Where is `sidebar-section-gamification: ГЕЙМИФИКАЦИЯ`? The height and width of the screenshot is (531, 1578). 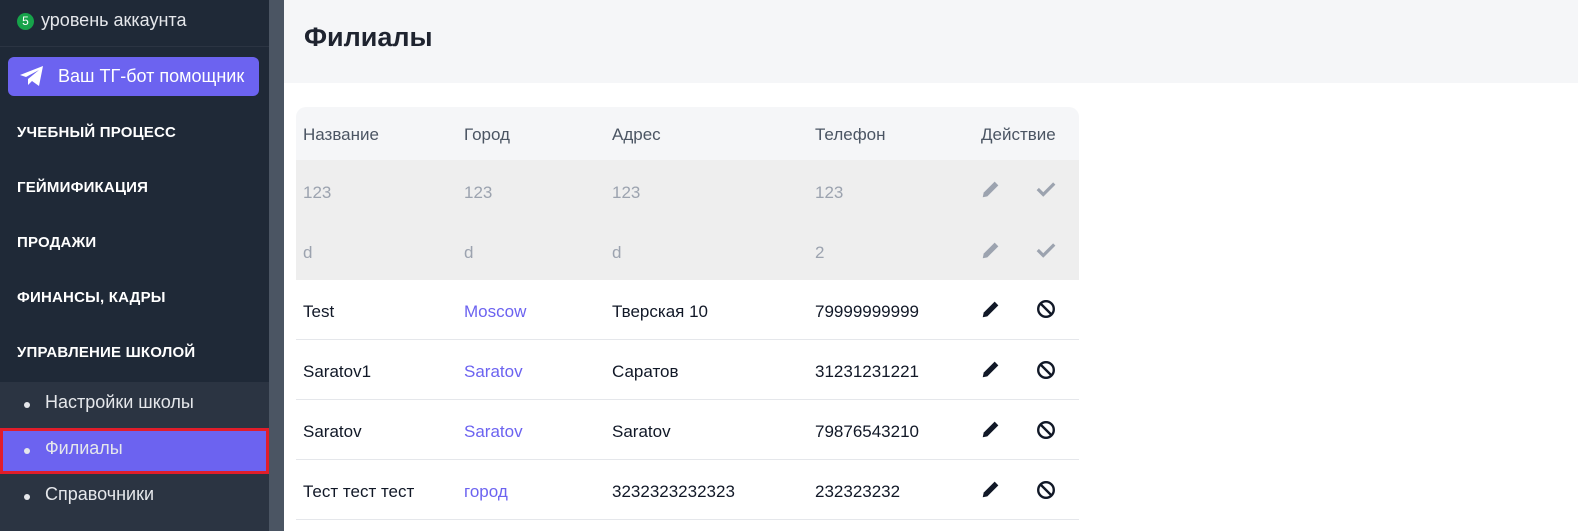 sidebar-section-gamification: ГЕЙМИФИКАЦИЯ is located at coordinates (134, 187).